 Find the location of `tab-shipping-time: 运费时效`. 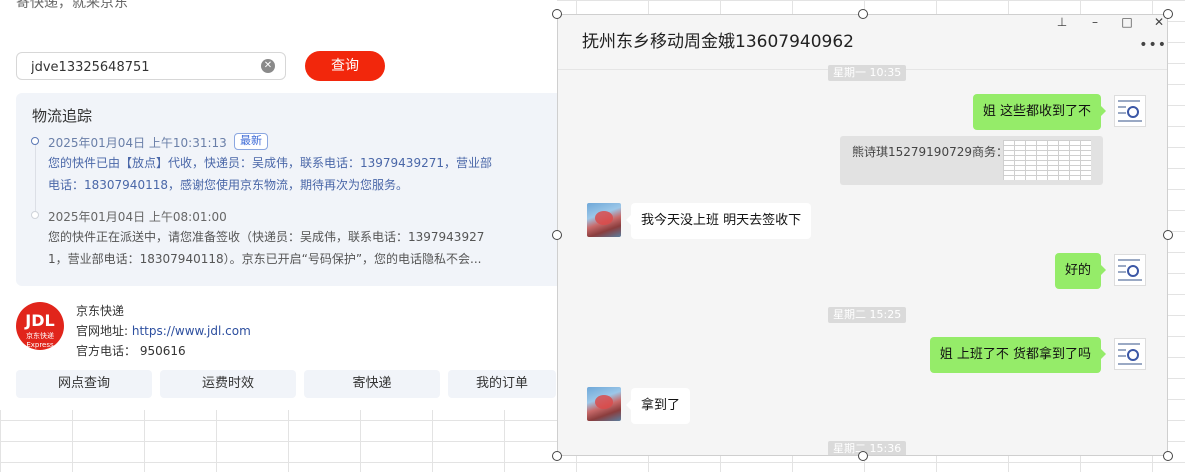

tab-shipping-time: 运费时效 is located at coordinates (228, 384).